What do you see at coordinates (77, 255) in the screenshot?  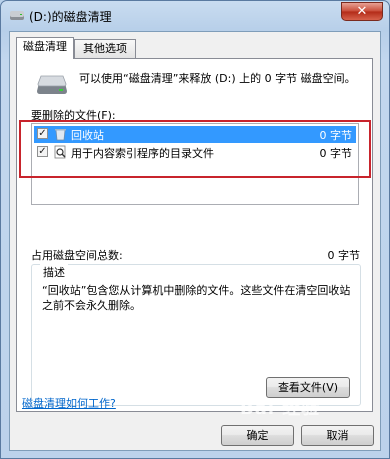 I see `total-space-label: 占用磁盘空间总数:` at bounding box center [77, 255].